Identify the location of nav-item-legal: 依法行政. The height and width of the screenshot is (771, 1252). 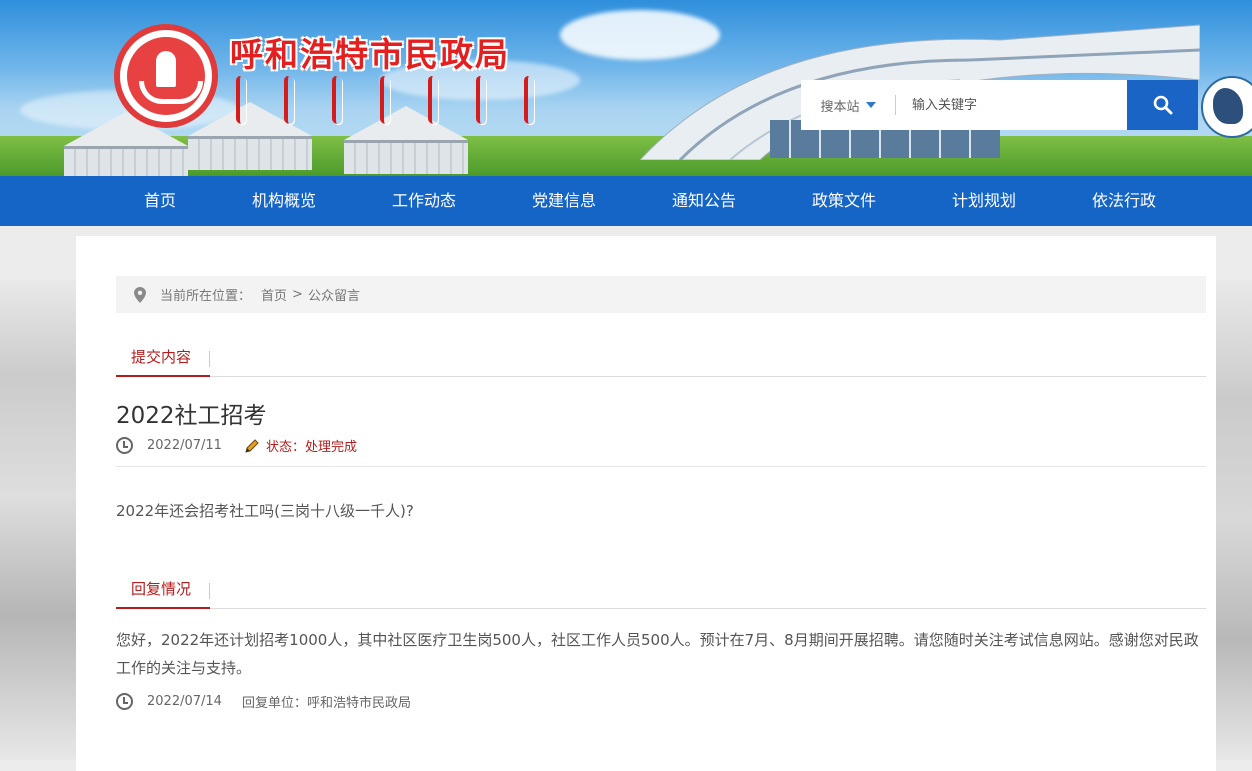
(1124, 201).